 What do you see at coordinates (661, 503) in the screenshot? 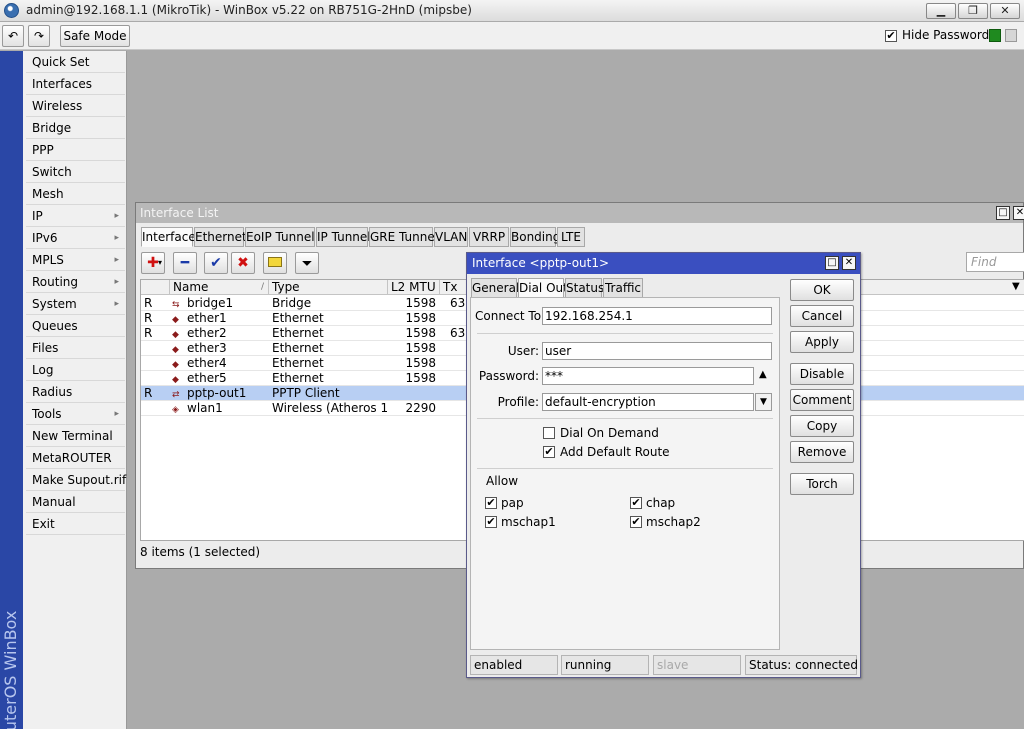
I see `allow-chap-label: chap` at bounding box center [661, 503].